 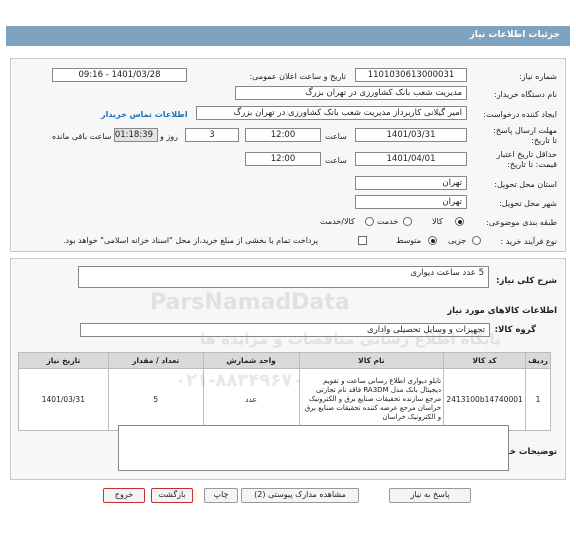 I want to click on goods-group-label: گروه کالا:, so click(x=515, y=330).